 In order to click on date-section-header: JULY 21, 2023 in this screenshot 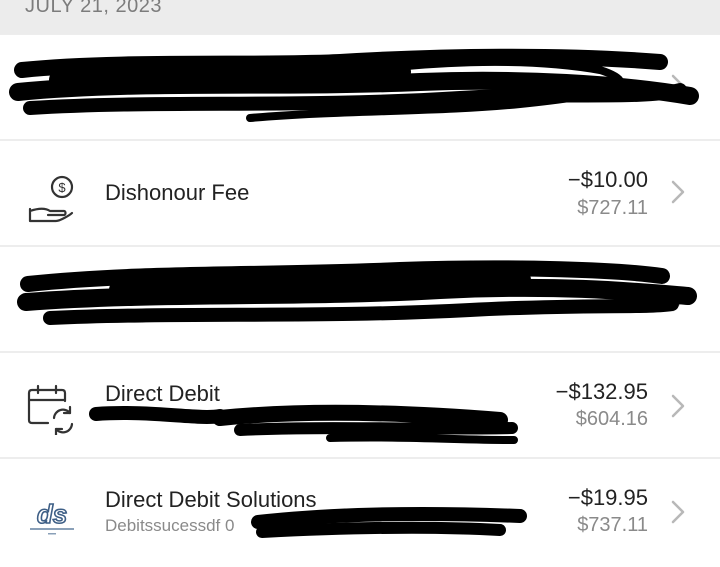, I will do `click(360, 17)`.